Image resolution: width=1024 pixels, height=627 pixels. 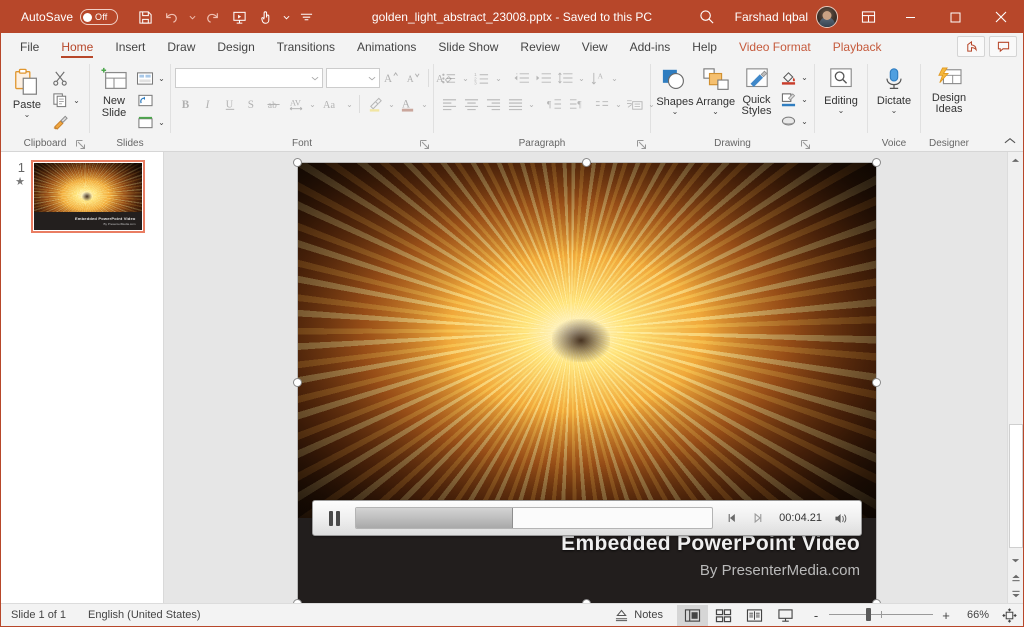 I want to click on line-spacing-dropdown-icon: ⌄, so click(x=581, y=78).